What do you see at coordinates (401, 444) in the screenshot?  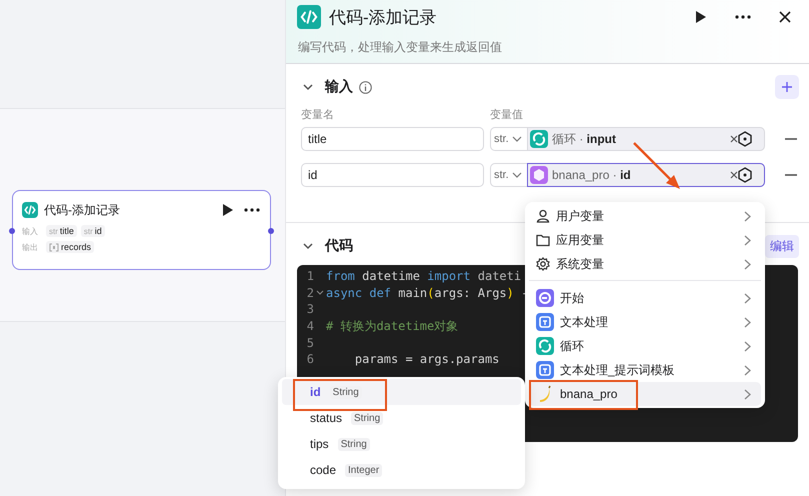 I see `menu-item: tips String` at bounding box center [401, 444].